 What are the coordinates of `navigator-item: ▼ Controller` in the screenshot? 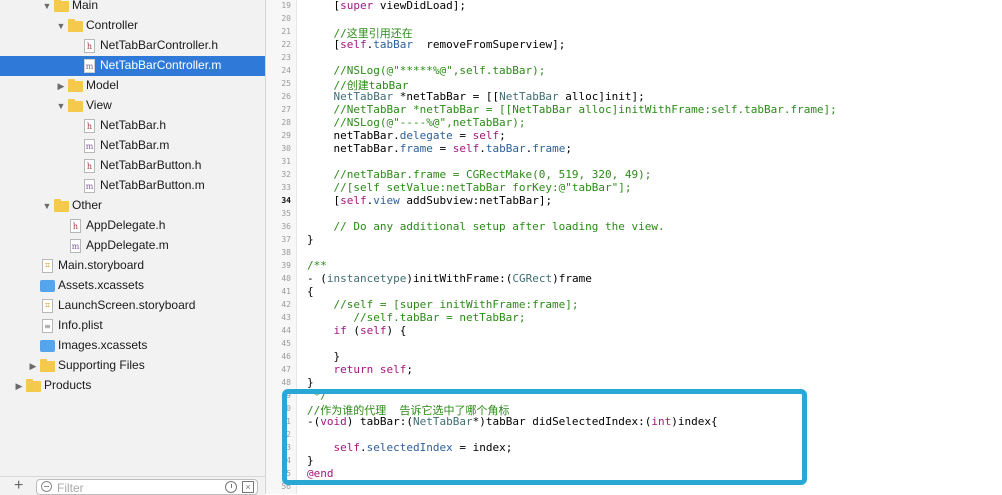 It's located at (132, 26).